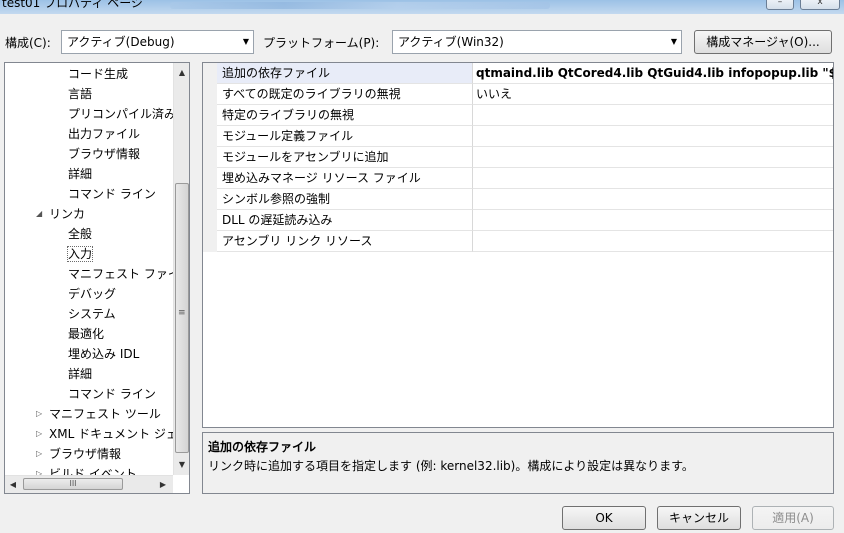 The height and width of the screenshot is (533, 844). Describe the element at coordinates (360, 5) in the screenshot. I see `title-bar-blur` at that location.